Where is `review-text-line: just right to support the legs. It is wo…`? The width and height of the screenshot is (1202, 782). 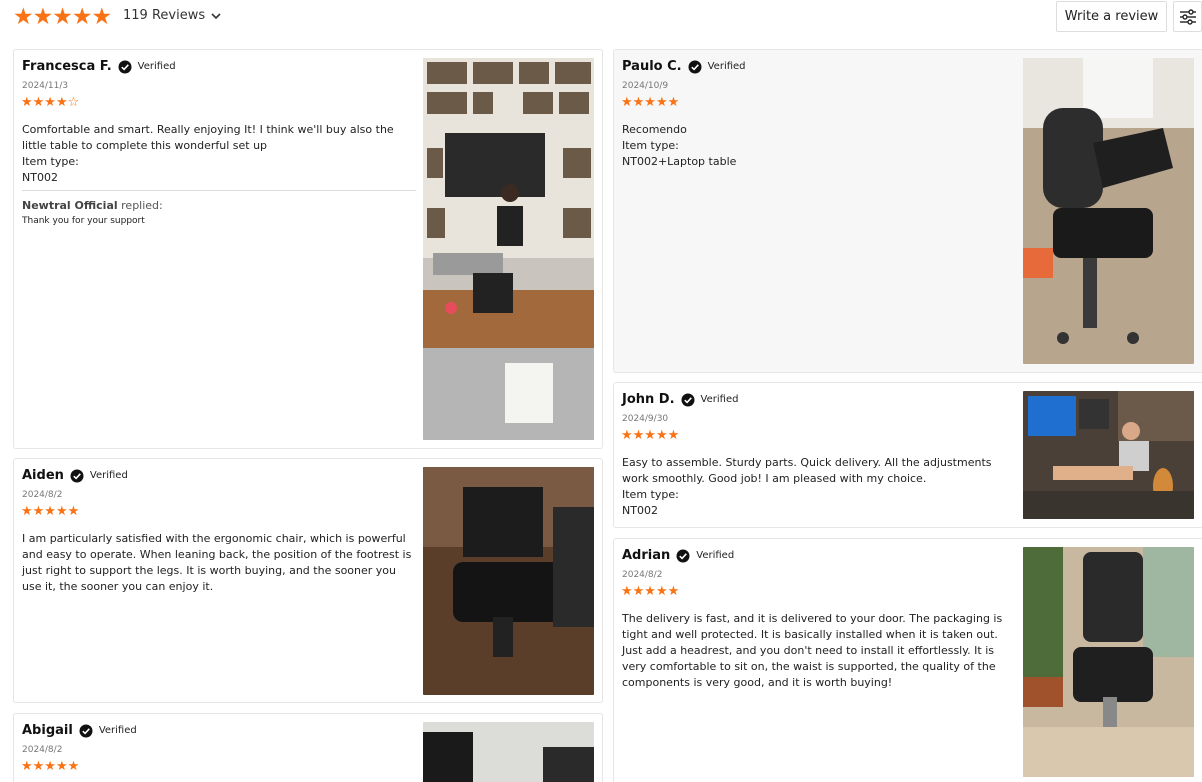
review-text-line: just right to support the legs. It is wo… is located at coordinates (209, 570).